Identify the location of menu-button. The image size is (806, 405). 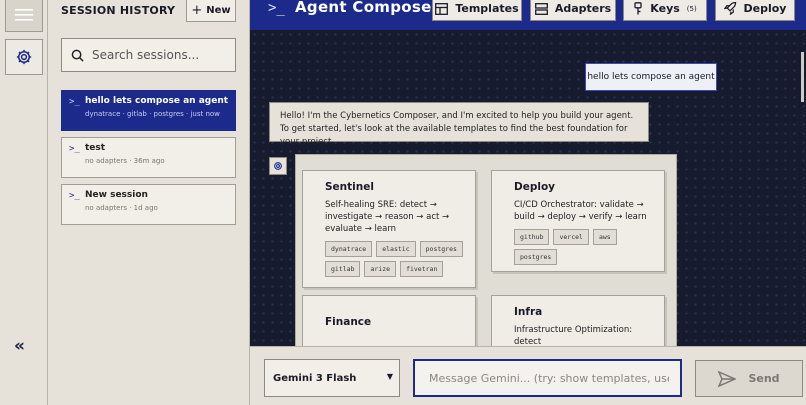
(24, 16).